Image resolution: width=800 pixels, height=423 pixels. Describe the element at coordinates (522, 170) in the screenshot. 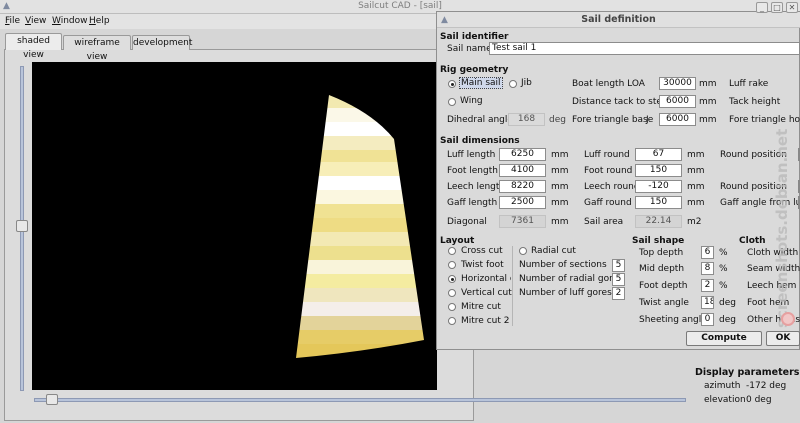

I see `foot-length-input: 4100` at that location.